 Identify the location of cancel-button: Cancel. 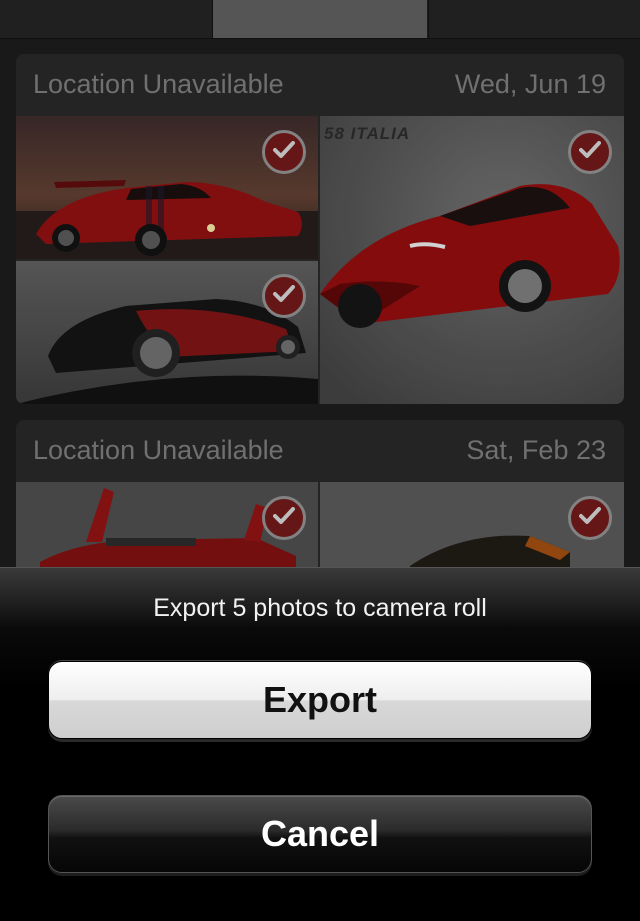
(320, 834).